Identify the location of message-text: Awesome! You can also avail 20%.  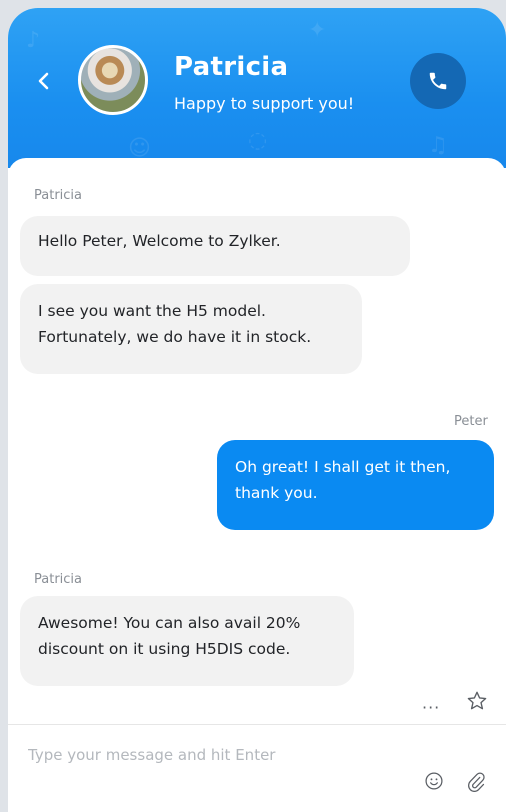
(169, 623).